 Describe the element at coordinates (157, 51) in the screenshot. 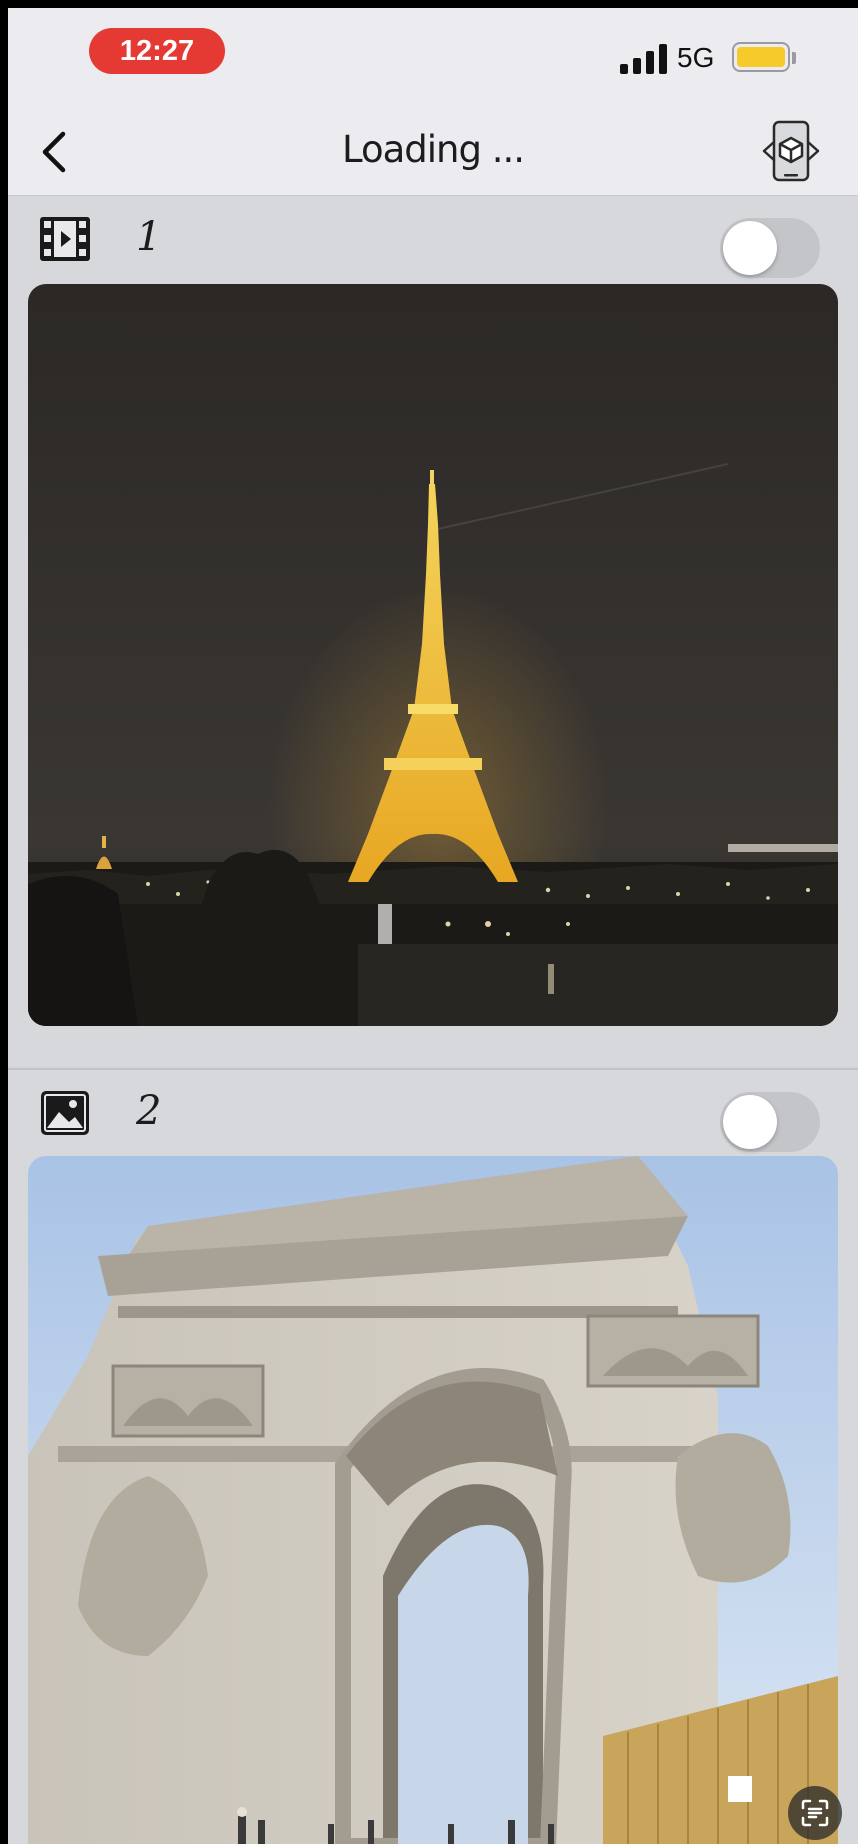

I see `status-time: 12:27` at that location.